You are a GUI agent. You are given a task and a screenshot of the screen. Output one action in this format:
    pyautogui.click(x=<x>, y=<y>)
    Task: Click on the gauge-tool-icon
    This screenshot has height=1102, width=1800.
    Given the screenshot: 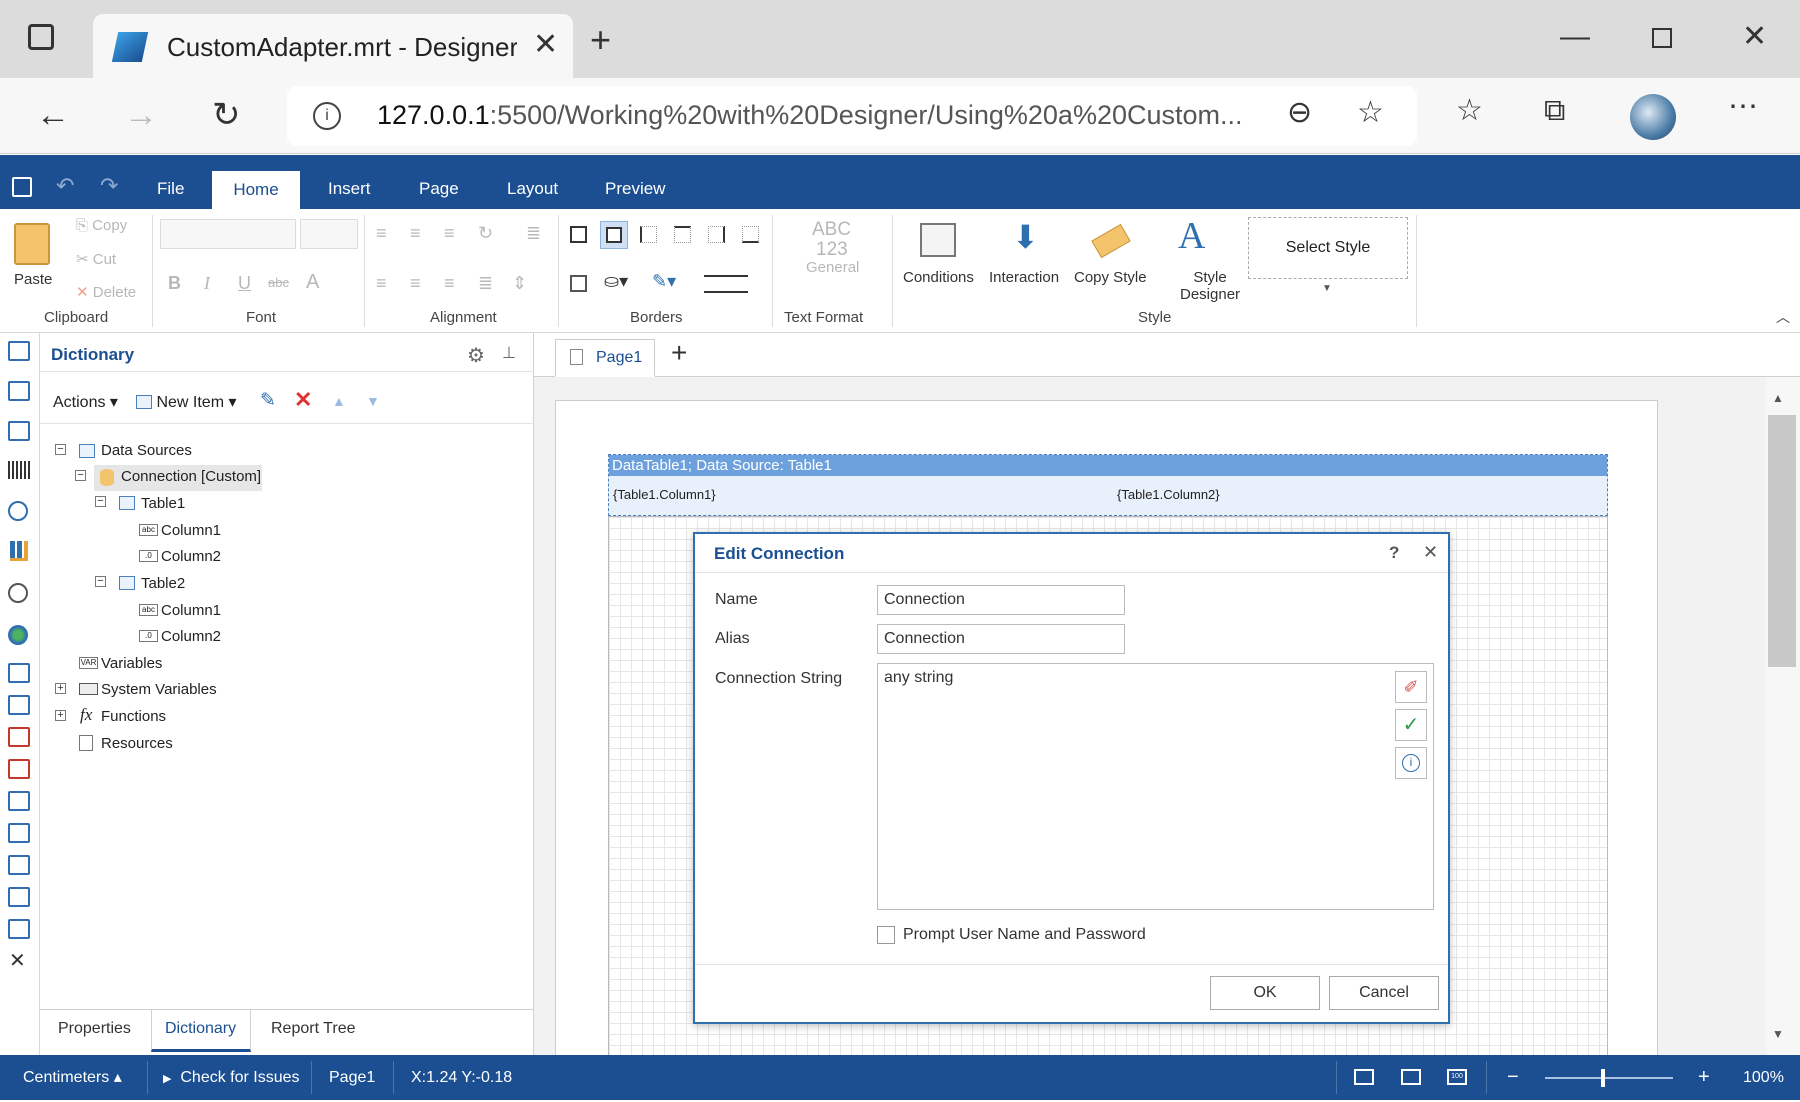 What is the action you would take?
    pyautogui.click(x=18, y=593)
    